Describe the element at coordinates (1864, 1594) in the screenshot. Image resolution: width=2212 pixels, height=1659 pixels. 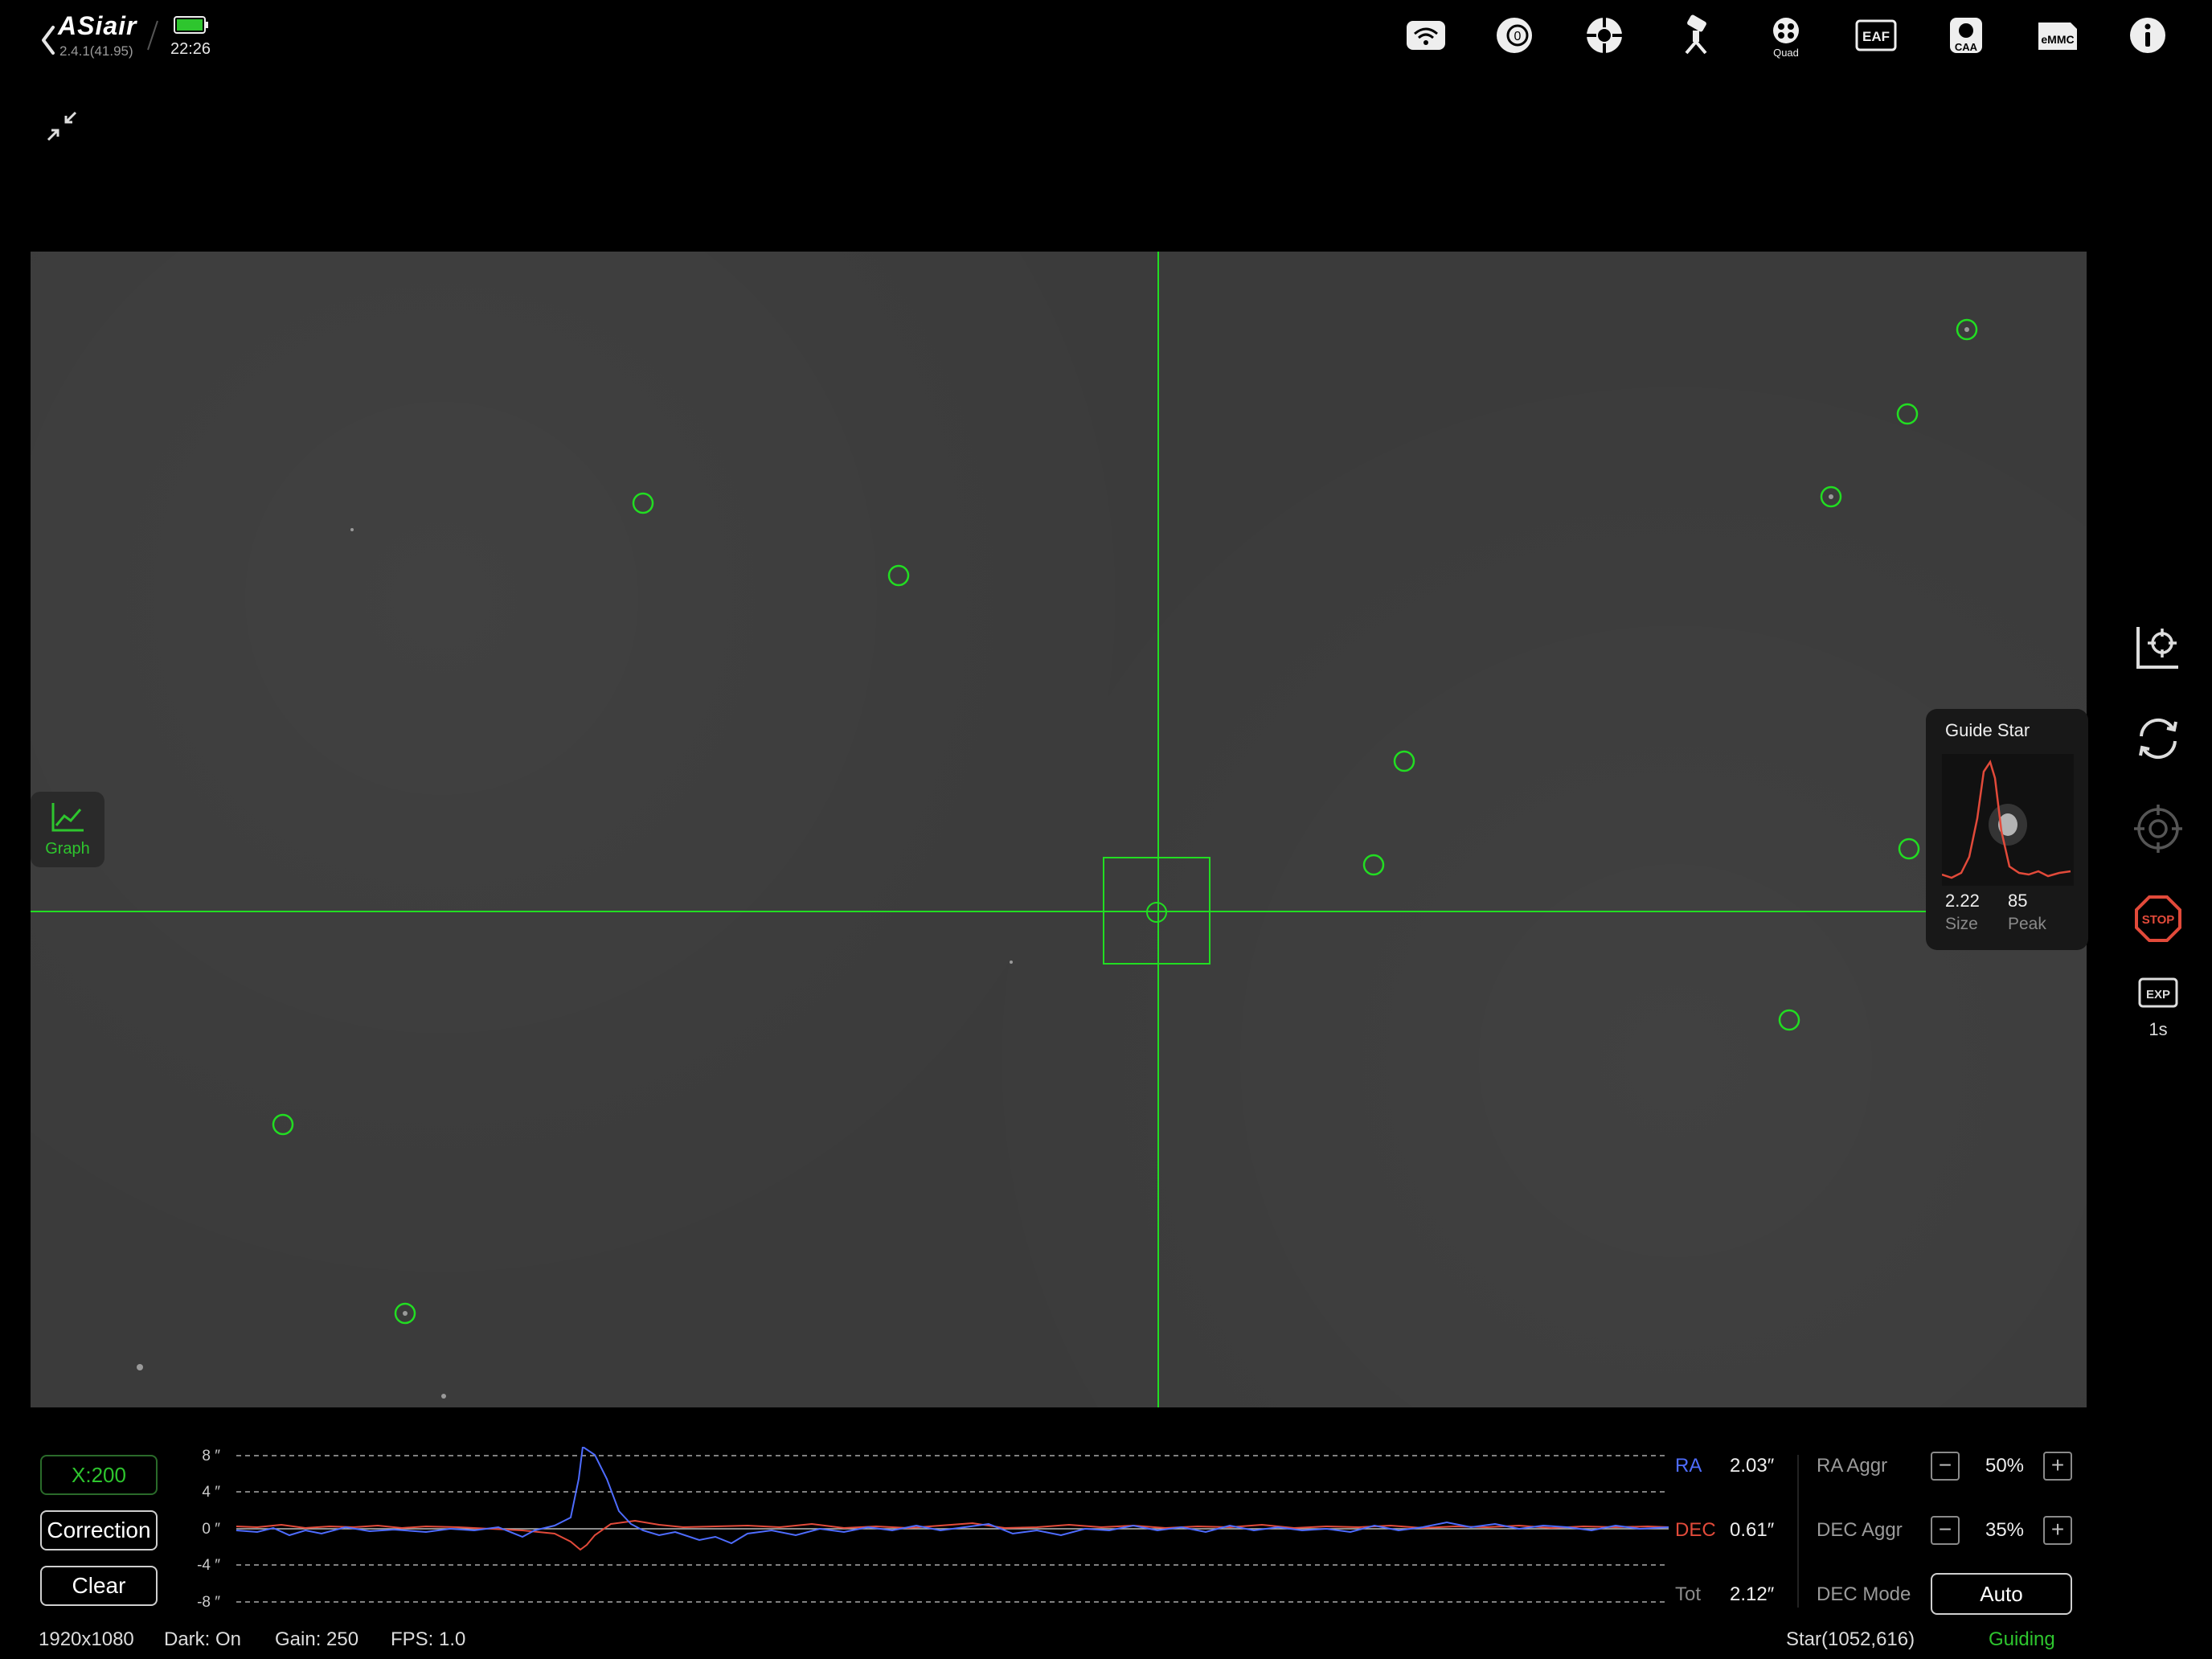
I see `dec-mode-label: DEC Mode` at that location.